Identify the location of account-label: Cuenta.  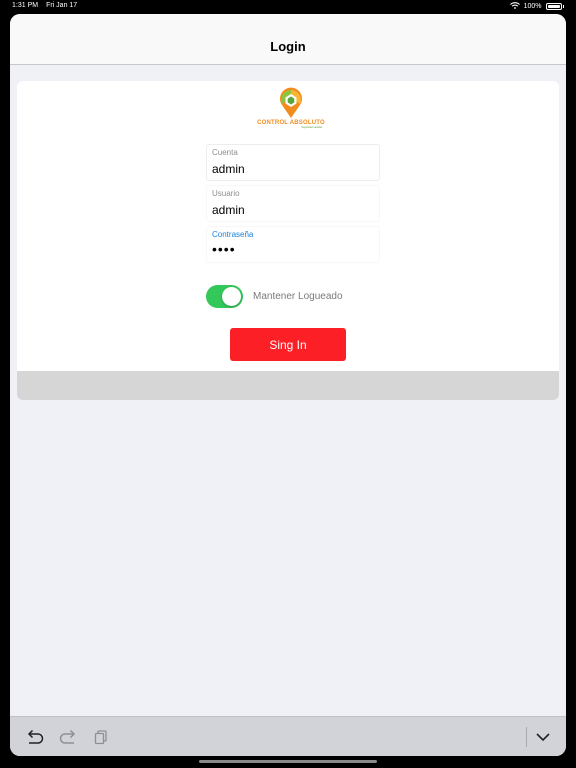
(225, 152).